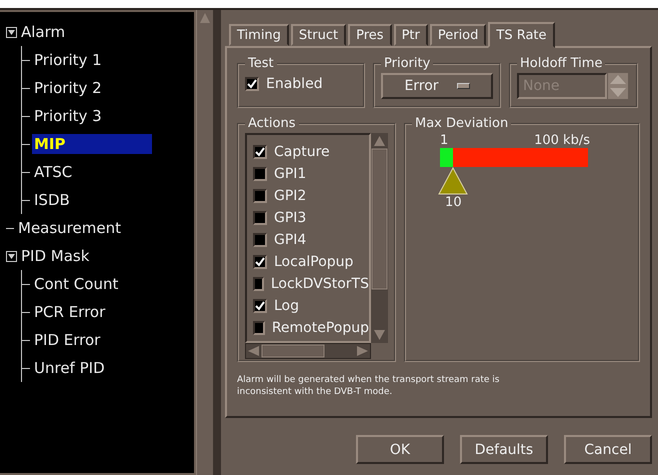 The height and width of the screenshot is (475, 658). What do you see at coordinates (68, 60) in the screenshot?
I see `tree-item: Priority 1` at bounding box center [68, 60].